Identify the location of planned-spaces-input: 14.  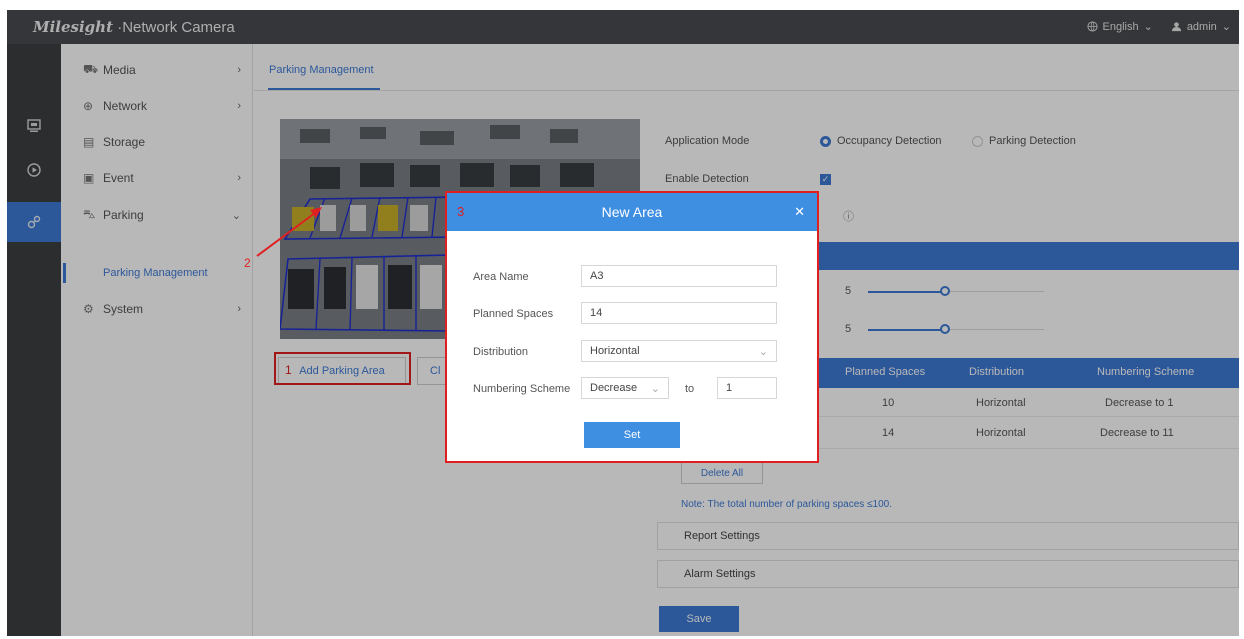
(679, 313).